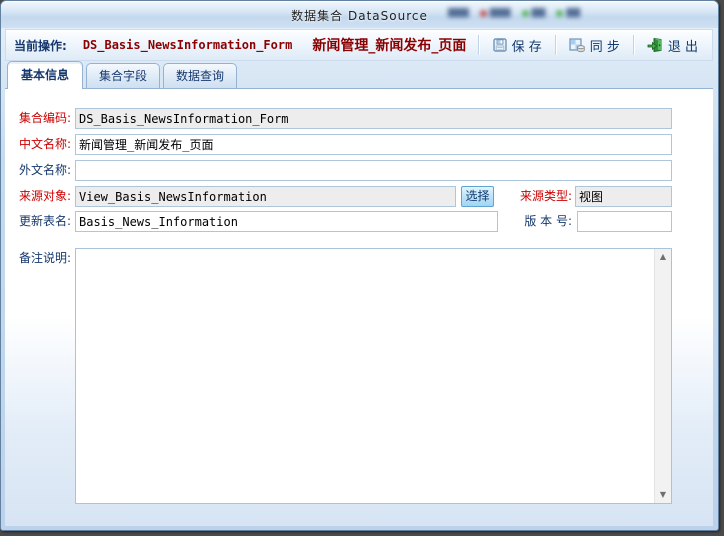  I want to click on titlebar: 数据集合 DataSource ▇▇▇ ▇▇▇ ▇▇ ▇▇, so click(359, 14).